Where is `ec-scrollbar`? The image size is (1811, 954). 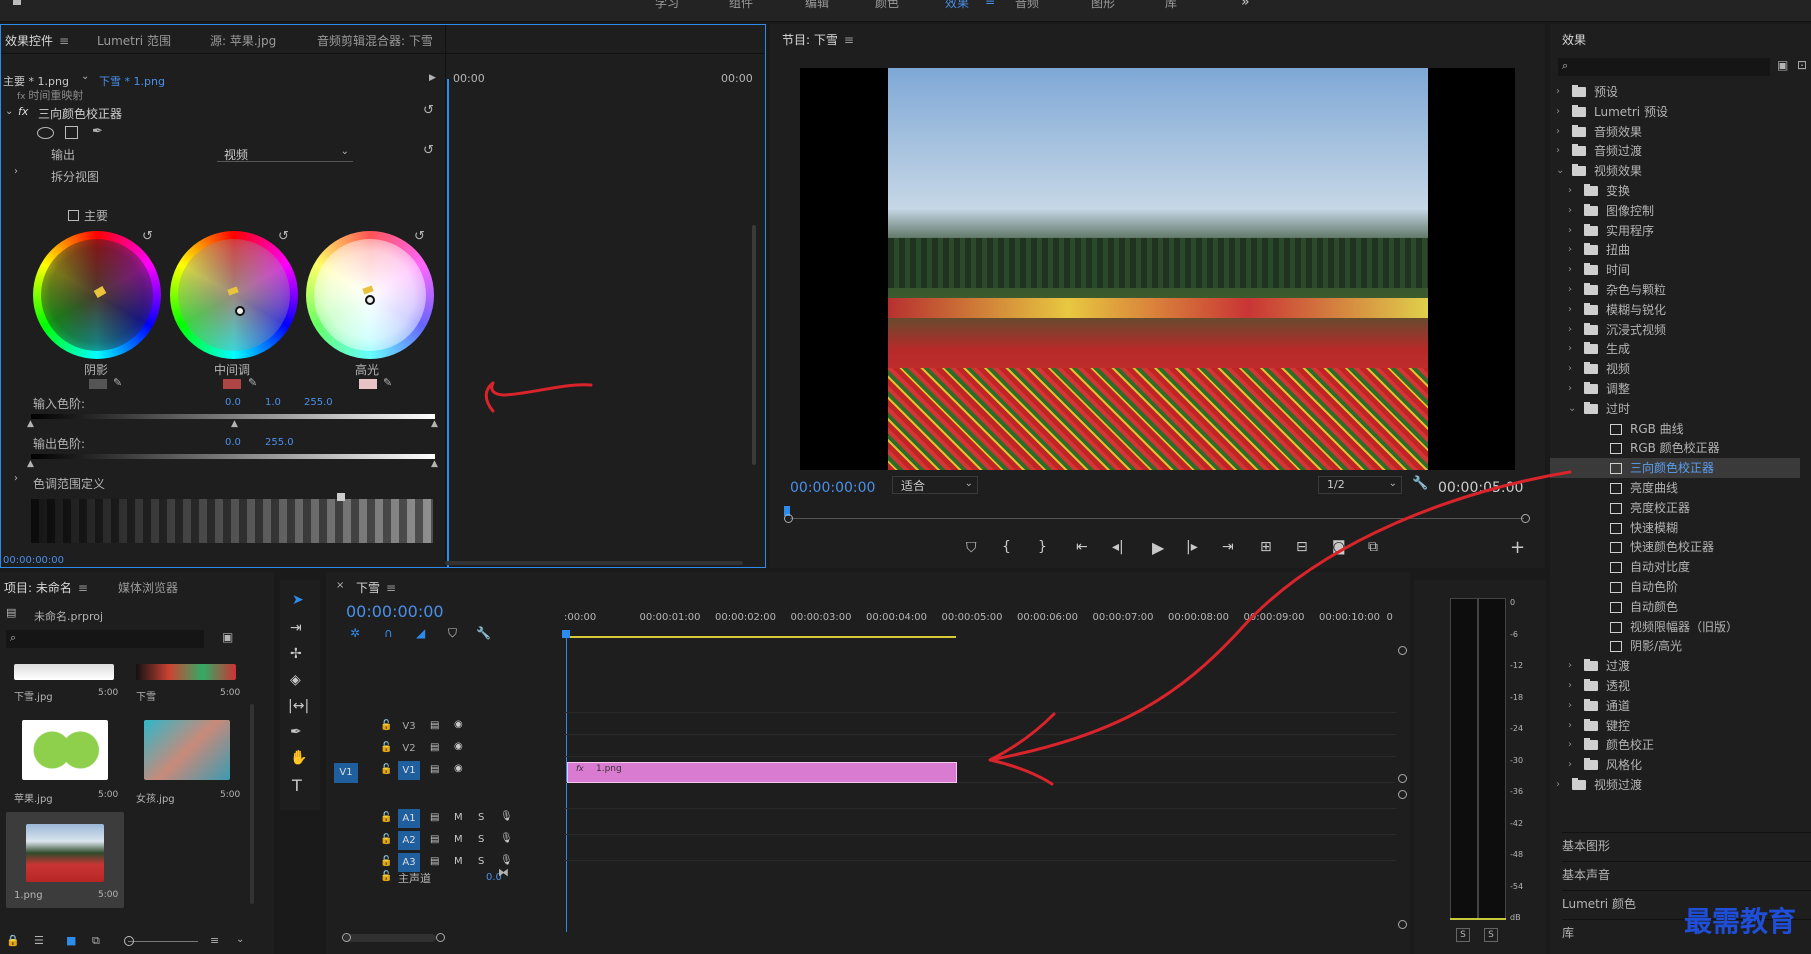 ec-scrollbar is located at coordinates (594, 563).